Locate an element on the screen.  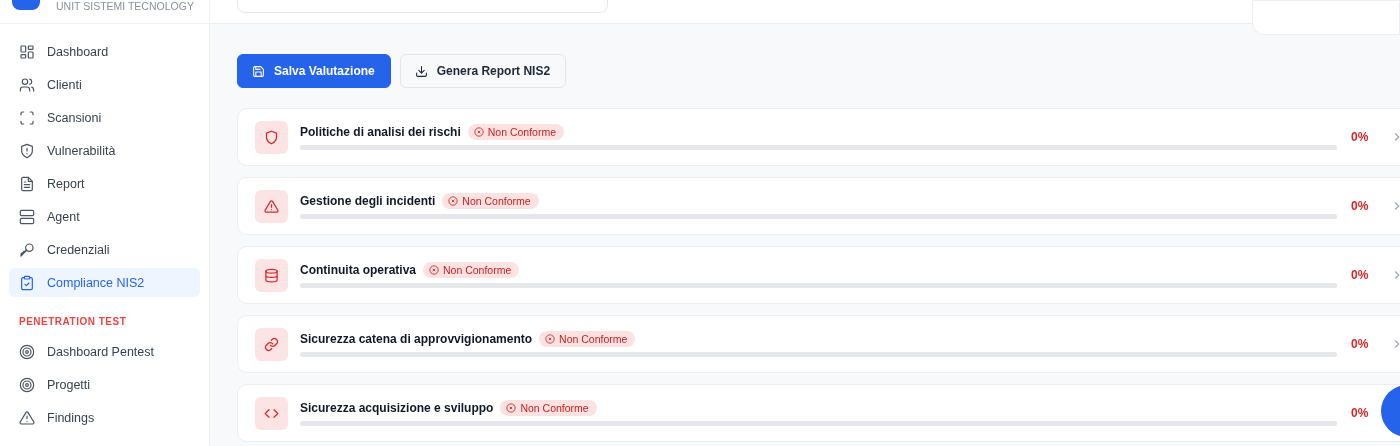
users-icon is located at coordinates (27, 84).